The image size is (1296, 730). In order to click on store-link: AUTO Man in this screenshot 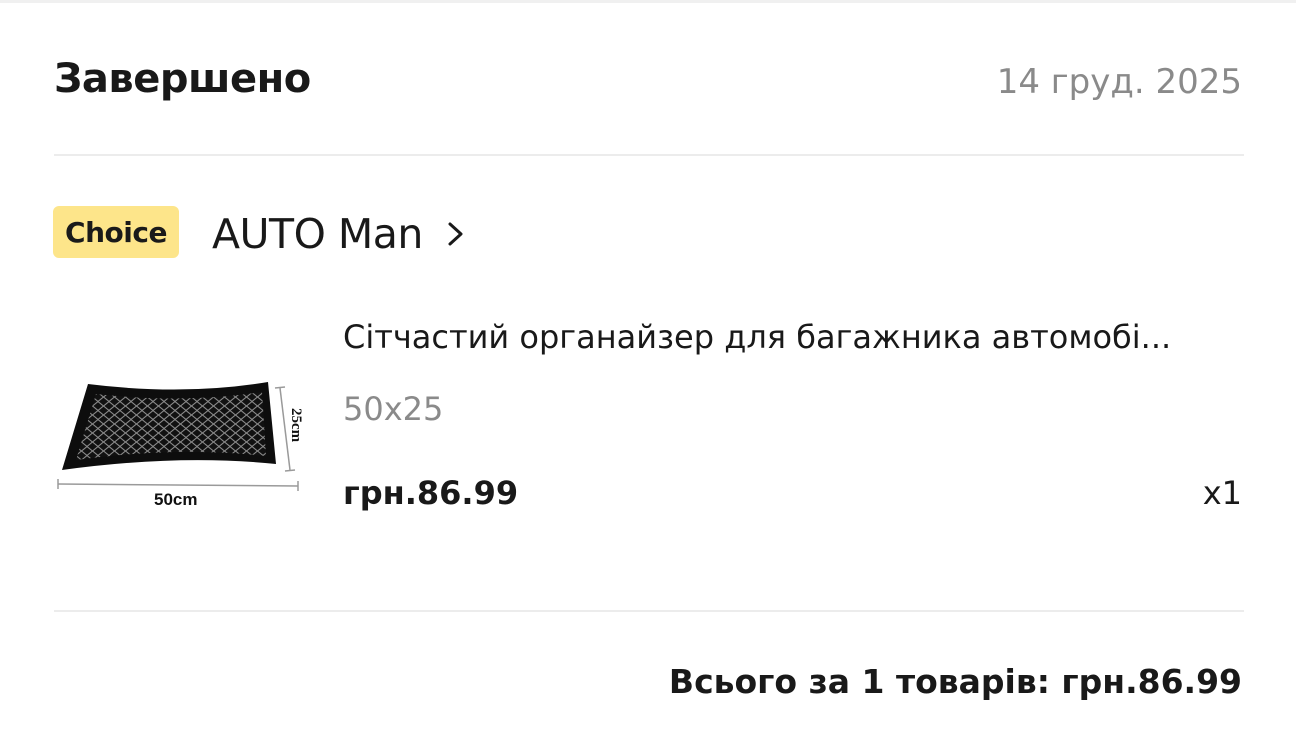, I will do `click(342, 234)`.